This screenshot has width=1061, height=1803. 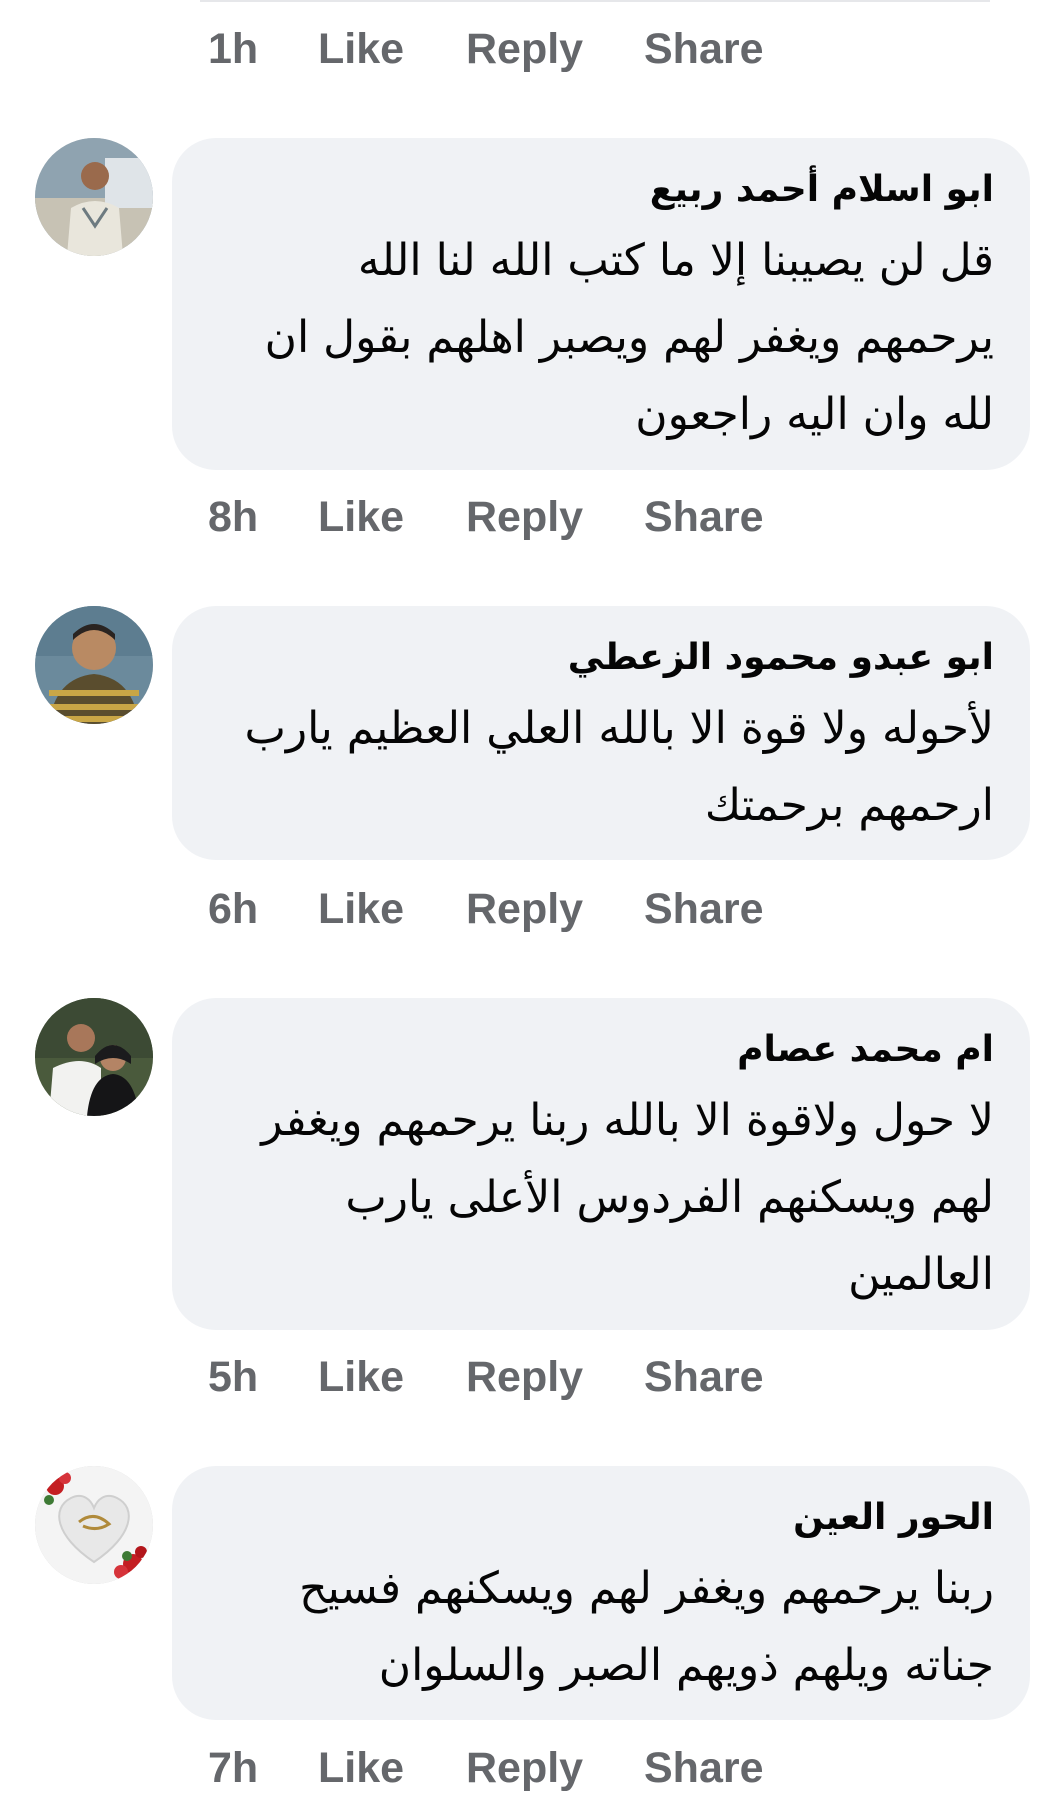 I want to click on comment-author: ام محمد عصام, so click(x=601, y=1050).